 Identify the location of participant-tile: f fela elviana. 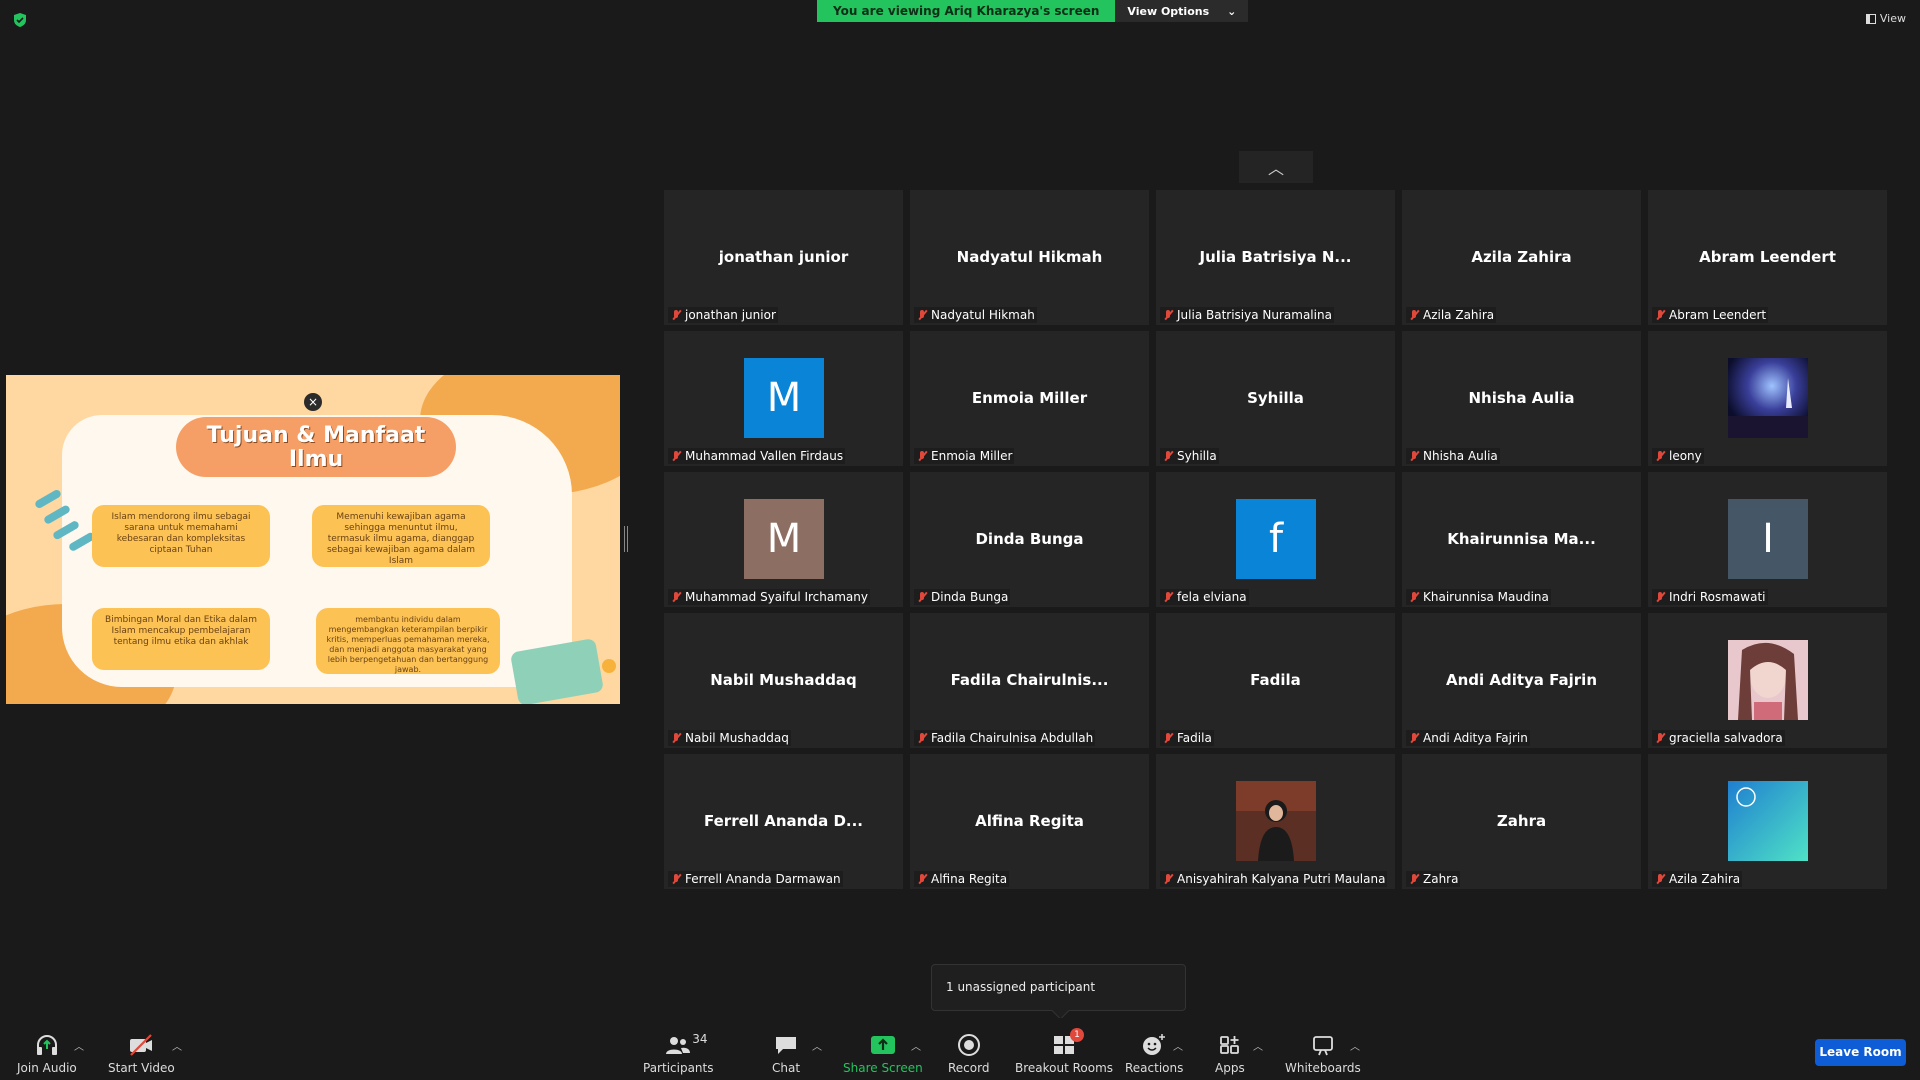
(1275, 539).